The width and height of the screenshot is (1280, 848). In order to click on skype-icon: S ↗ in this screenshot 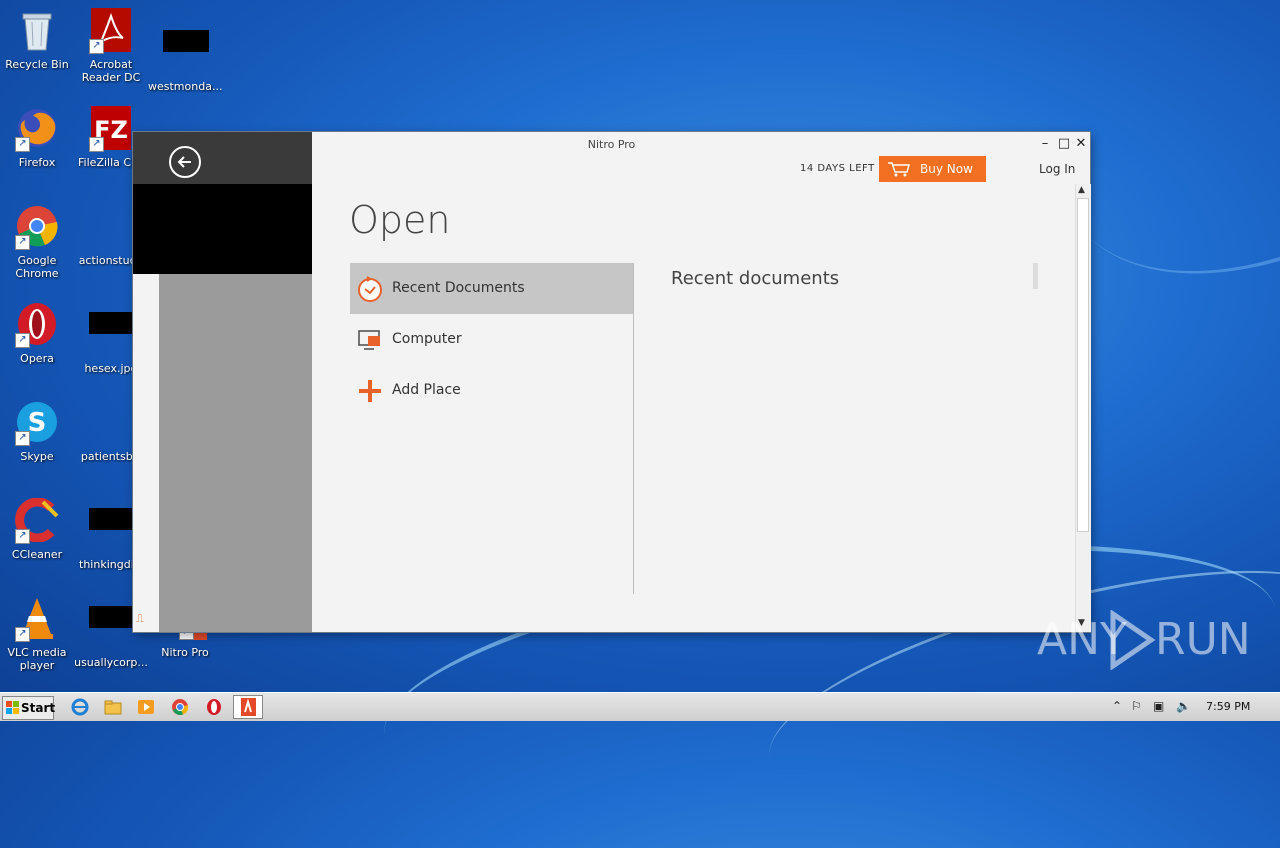, I will do `click(37, 423)`.